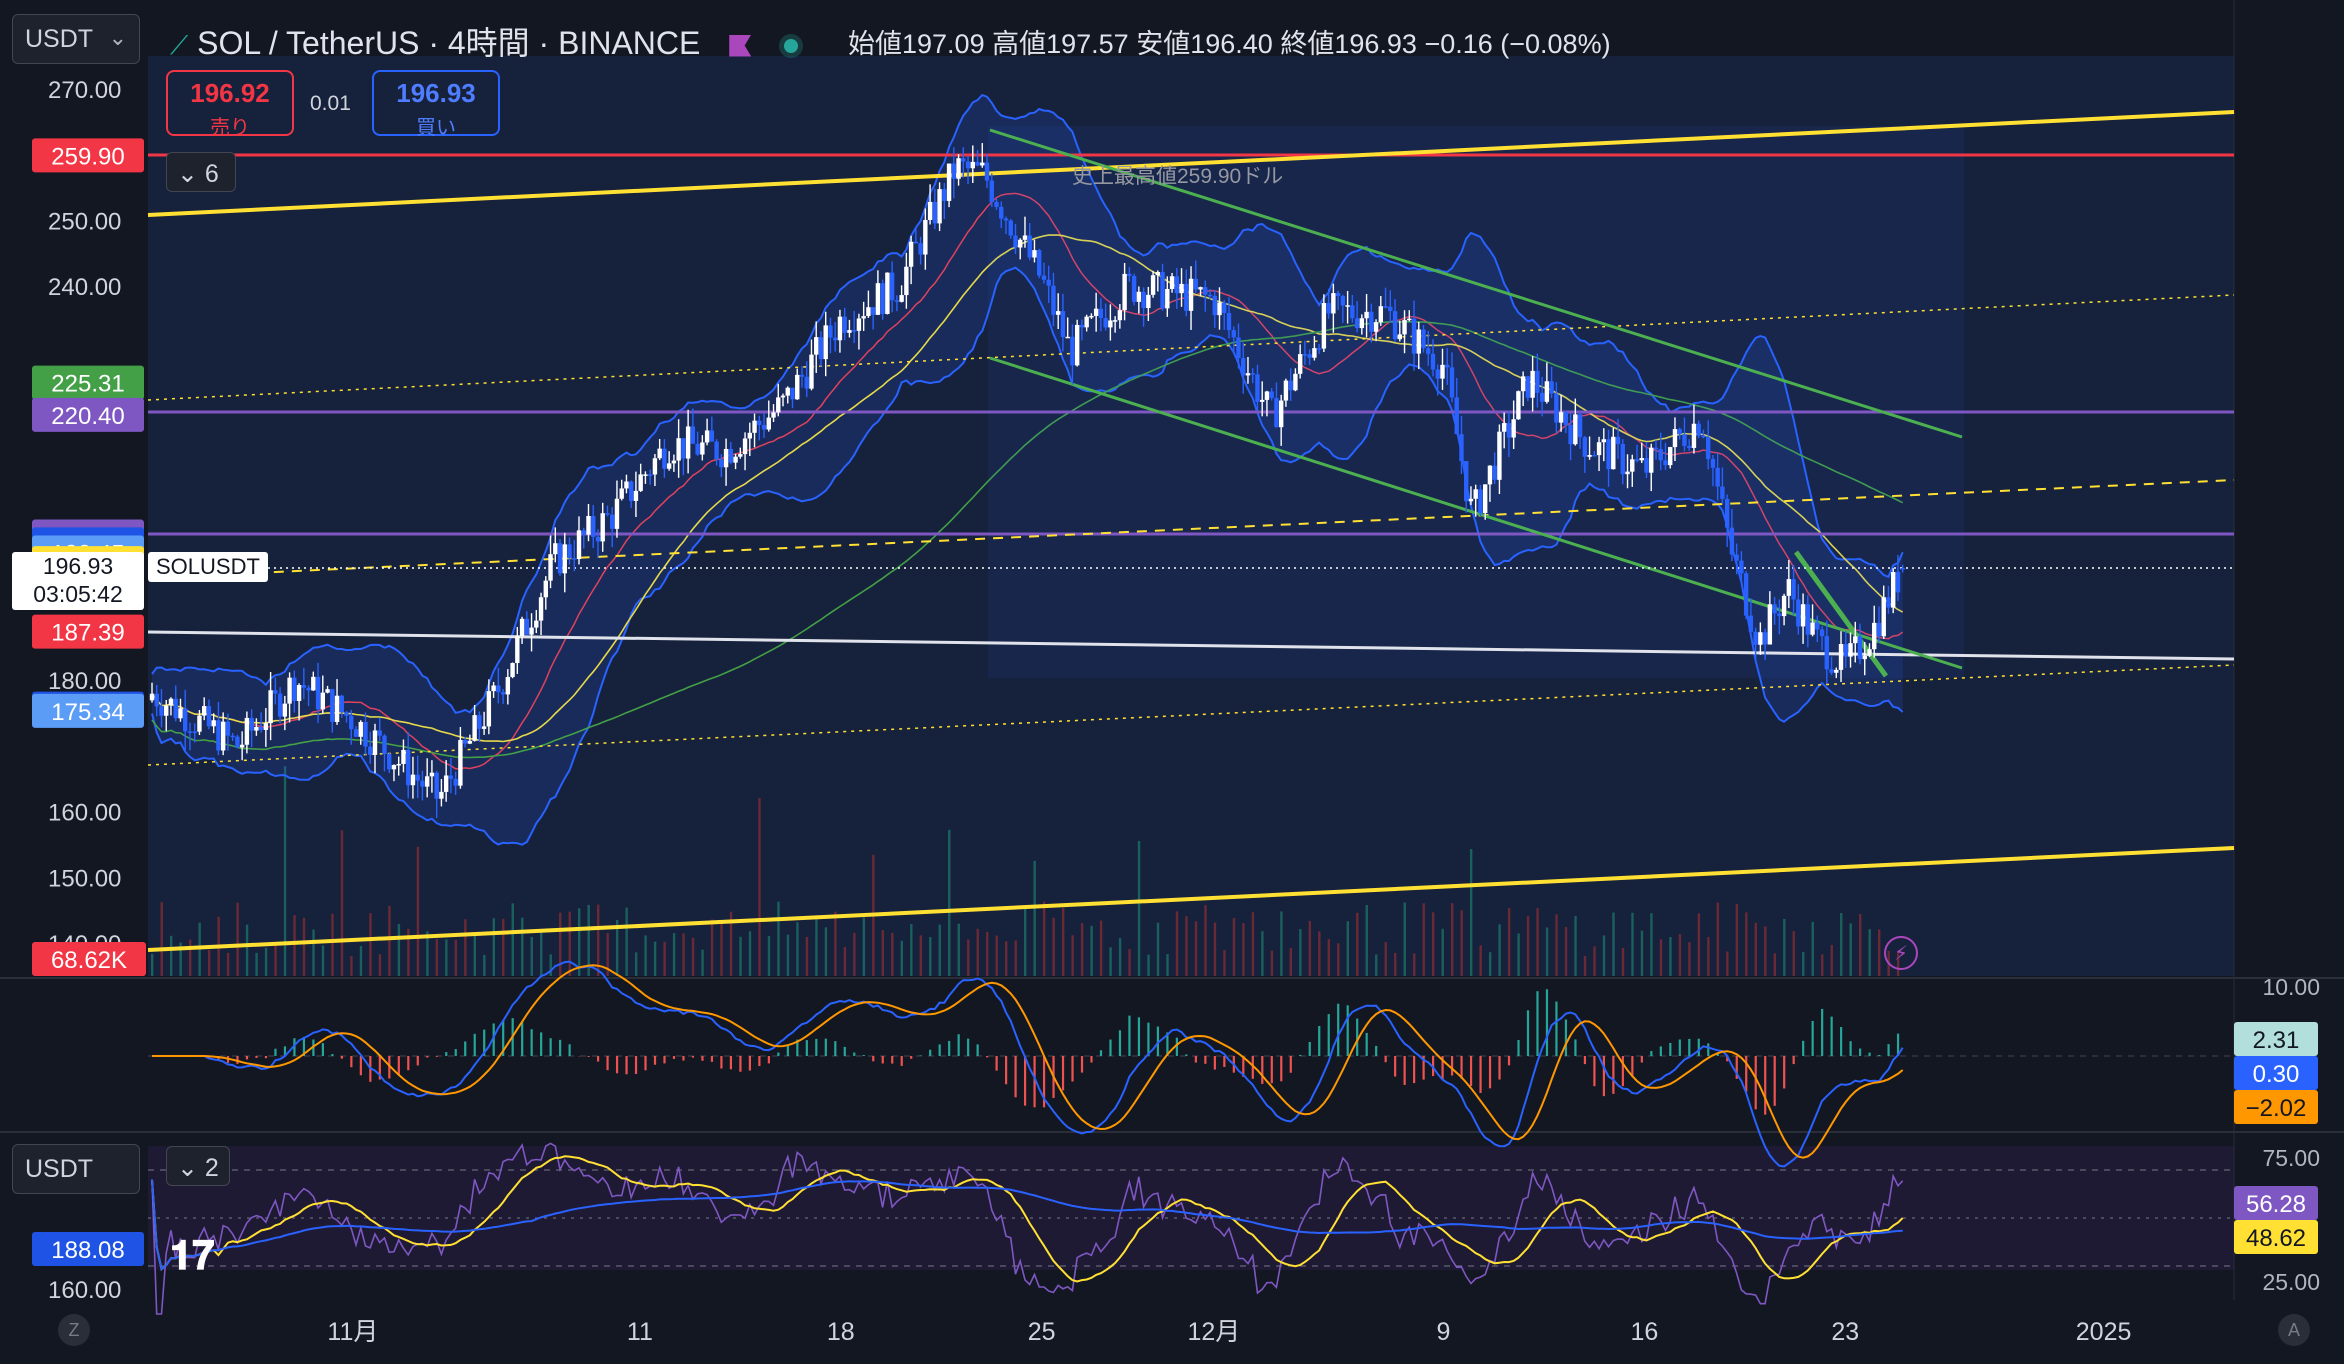 This screenshot has height=1364, width=2344. Describe the element at coordinates (230, 104) in the screenshot. I see `sell-button: 196.92 売り` at that location.